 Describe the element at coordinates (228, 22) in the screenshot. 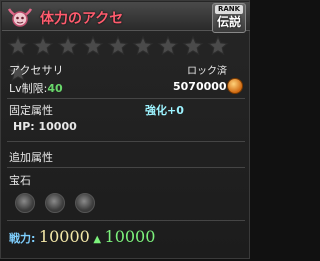

I see `rank-value: 伝説` at that location.